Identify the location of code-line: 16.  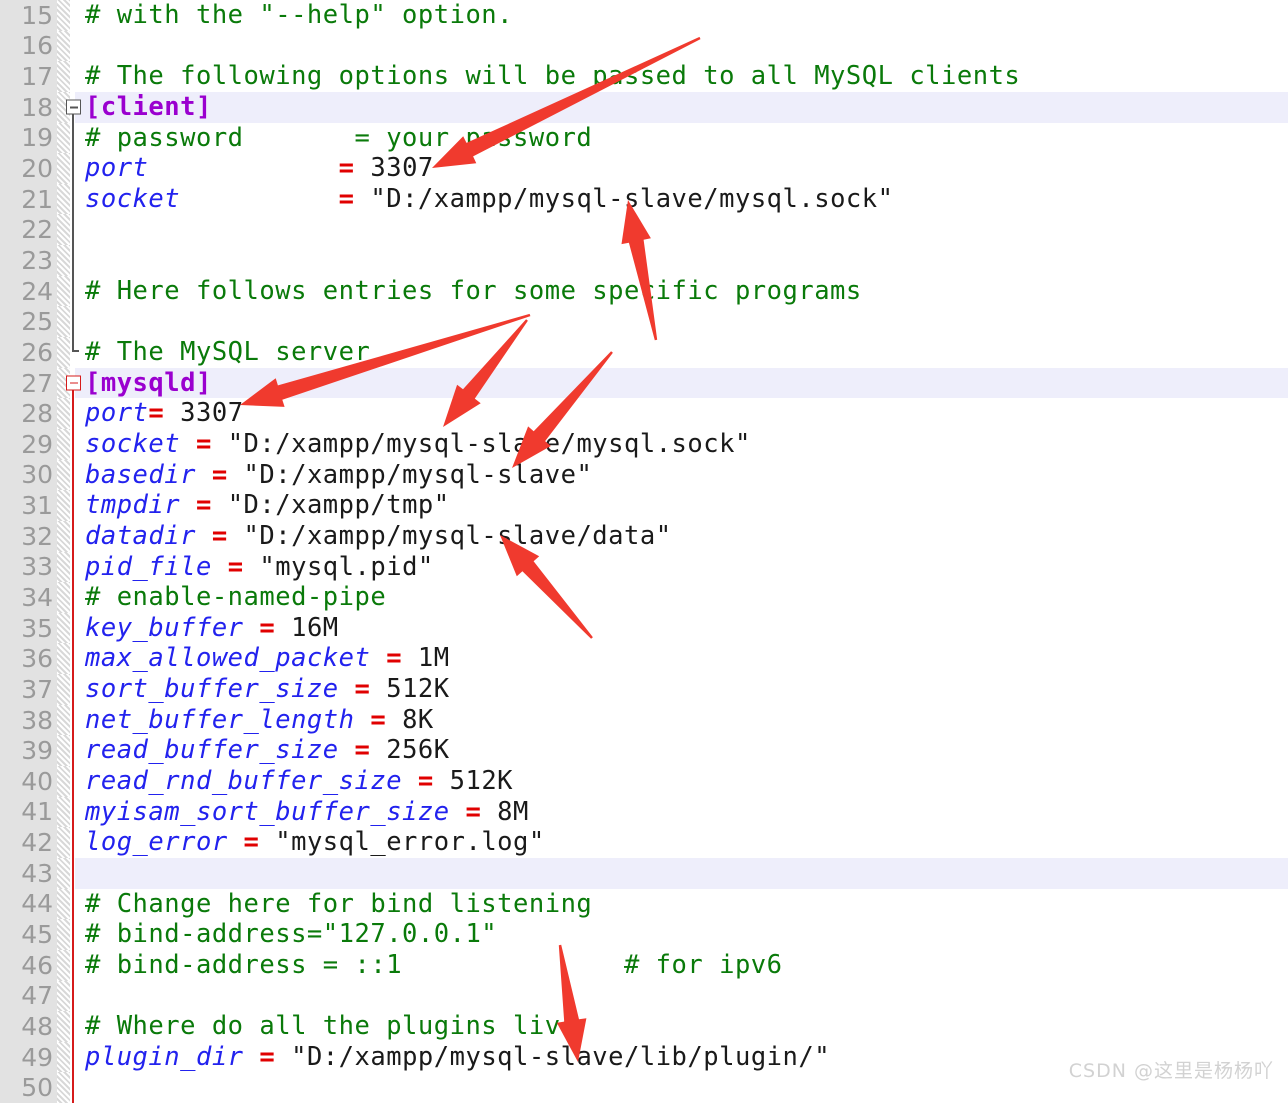
(644, 46).